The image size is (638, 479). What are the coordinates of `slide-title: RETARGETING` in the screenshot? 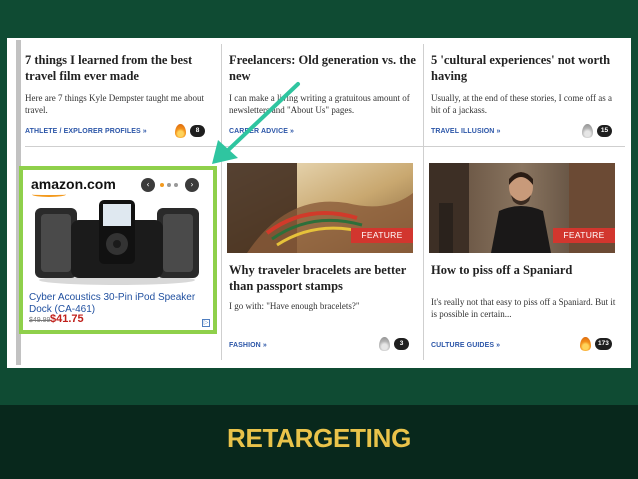 It's located at (319, 438).